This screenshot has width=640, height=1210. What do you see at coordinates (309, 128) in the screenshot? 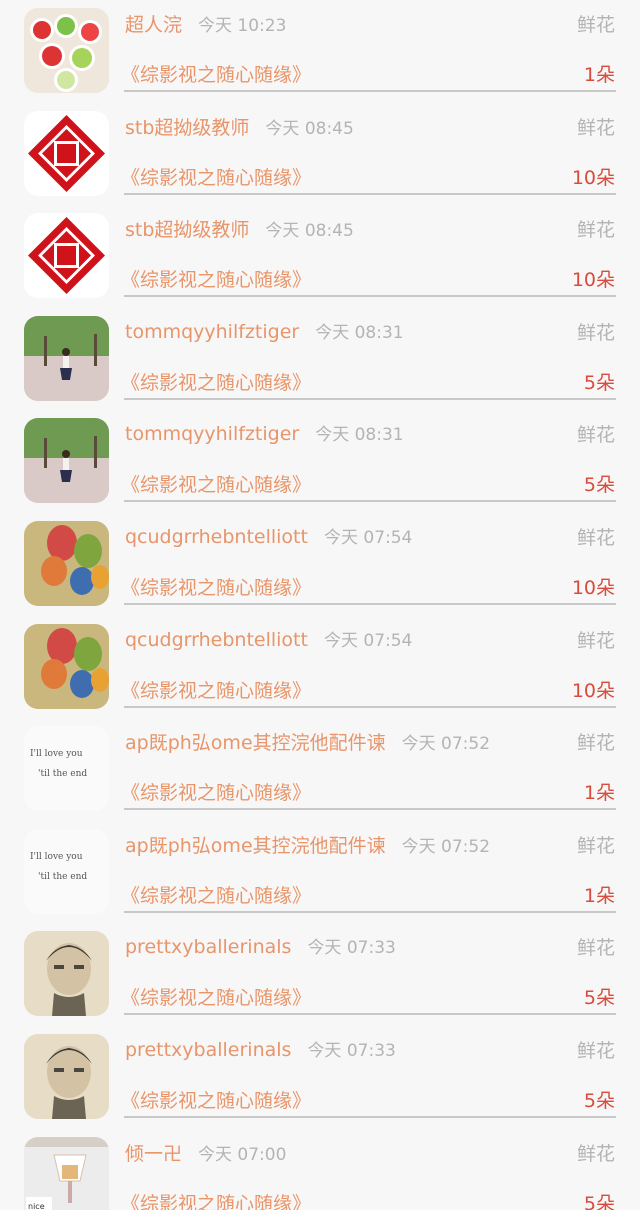
I see `timestamp: 今天 08:45` at bounding box center [309, 128].